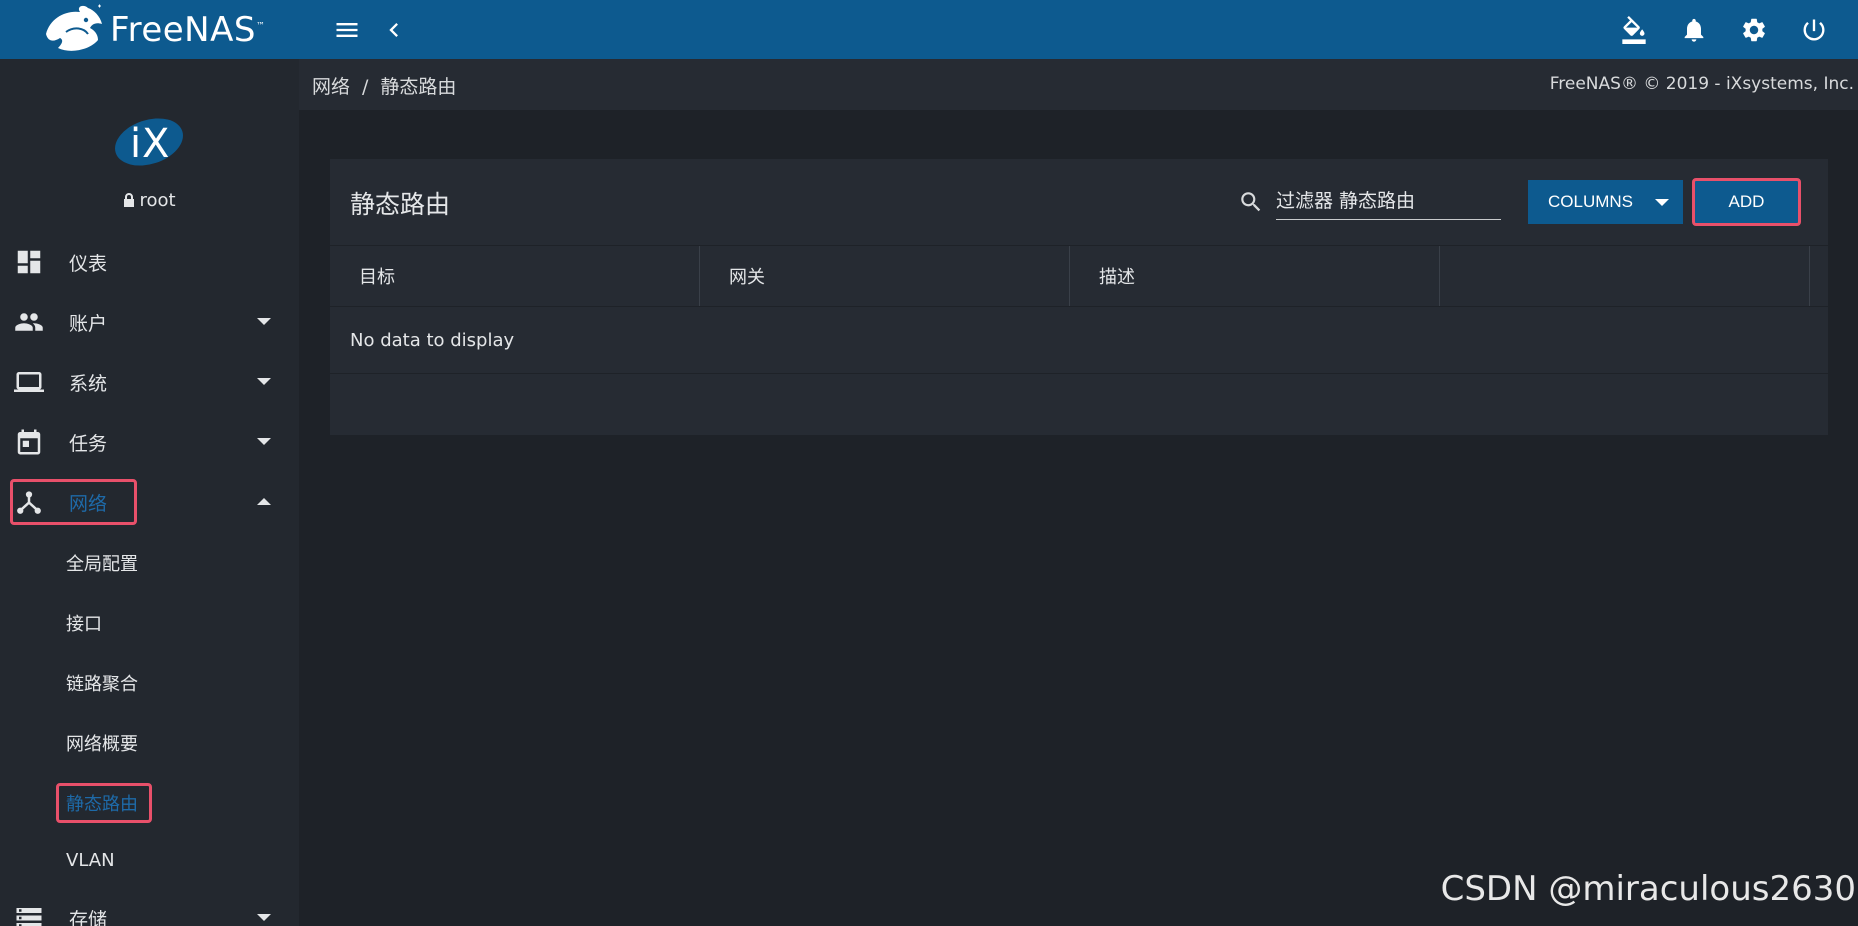 This screenshot has height=926, width=1858. Describe the element at coordinates (1634, 30) in the screenshot. I see `theme-paint-icon` at that location.